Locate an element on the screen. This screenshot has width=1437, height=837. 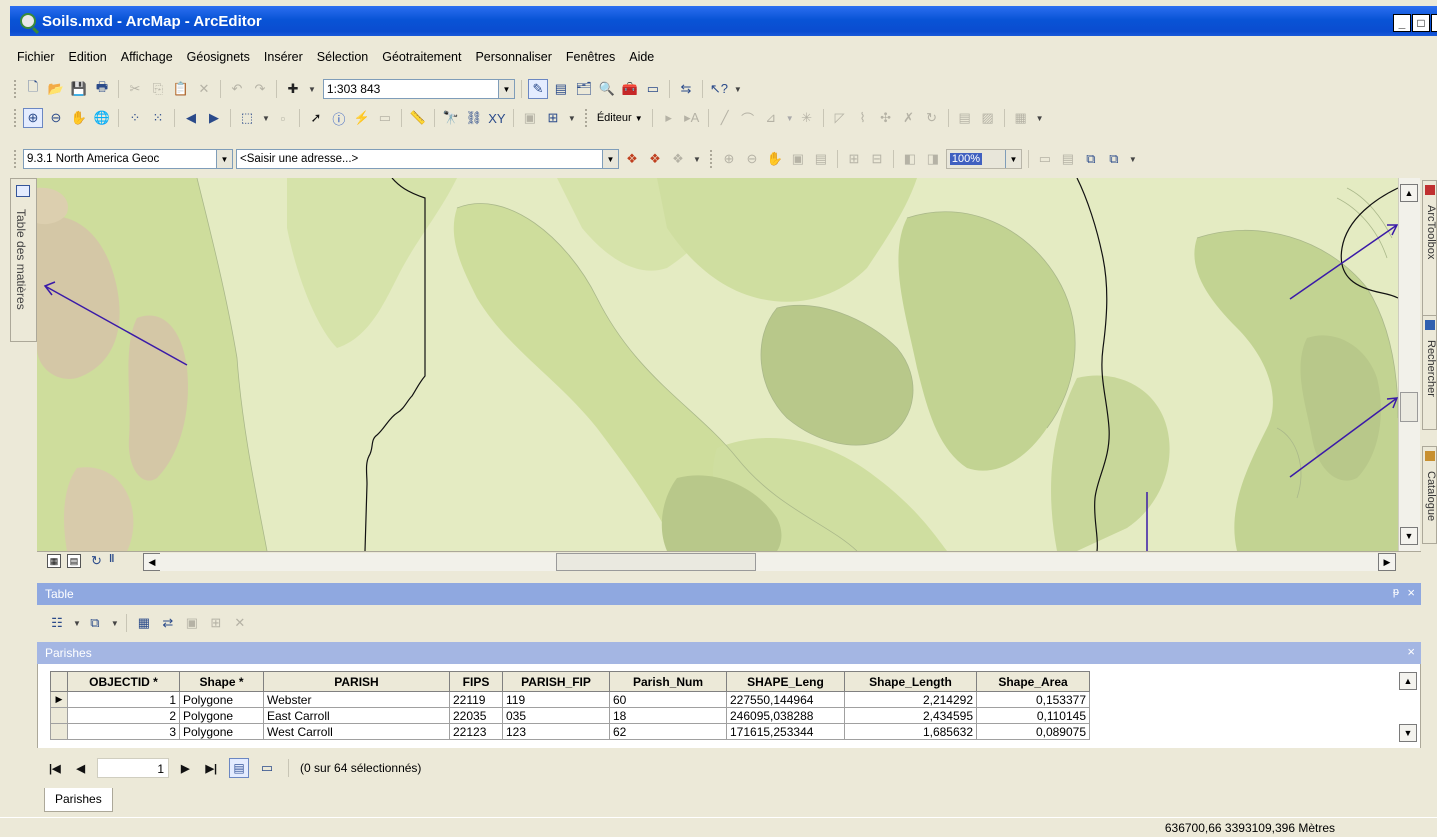
table-cell: Polygone is located at coordinates (221, 699).